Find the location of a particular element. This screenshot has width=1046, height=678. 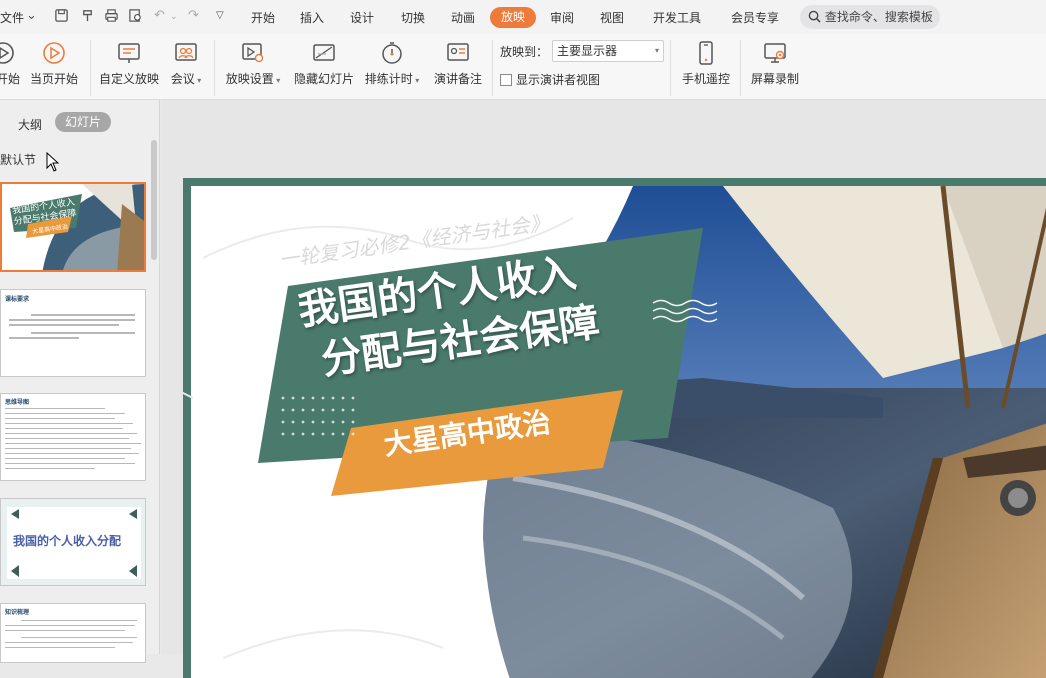

custom-show-button: 自定义放映 is located at coordinates (129, 63).